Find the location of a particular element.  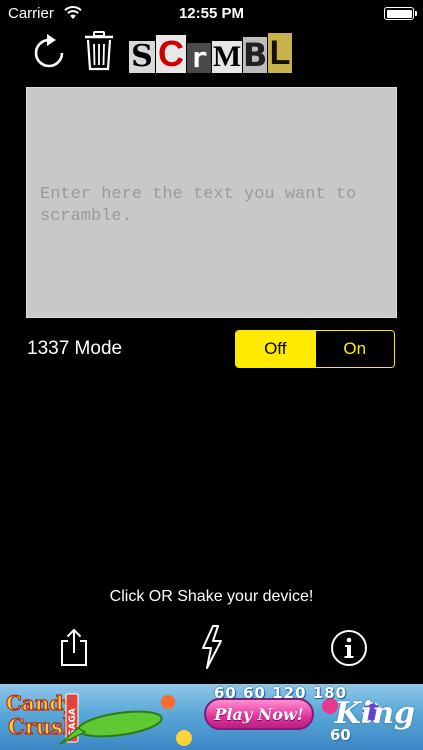

leet-mode-label: 1337 Mode is located at coordinates (75, 348).